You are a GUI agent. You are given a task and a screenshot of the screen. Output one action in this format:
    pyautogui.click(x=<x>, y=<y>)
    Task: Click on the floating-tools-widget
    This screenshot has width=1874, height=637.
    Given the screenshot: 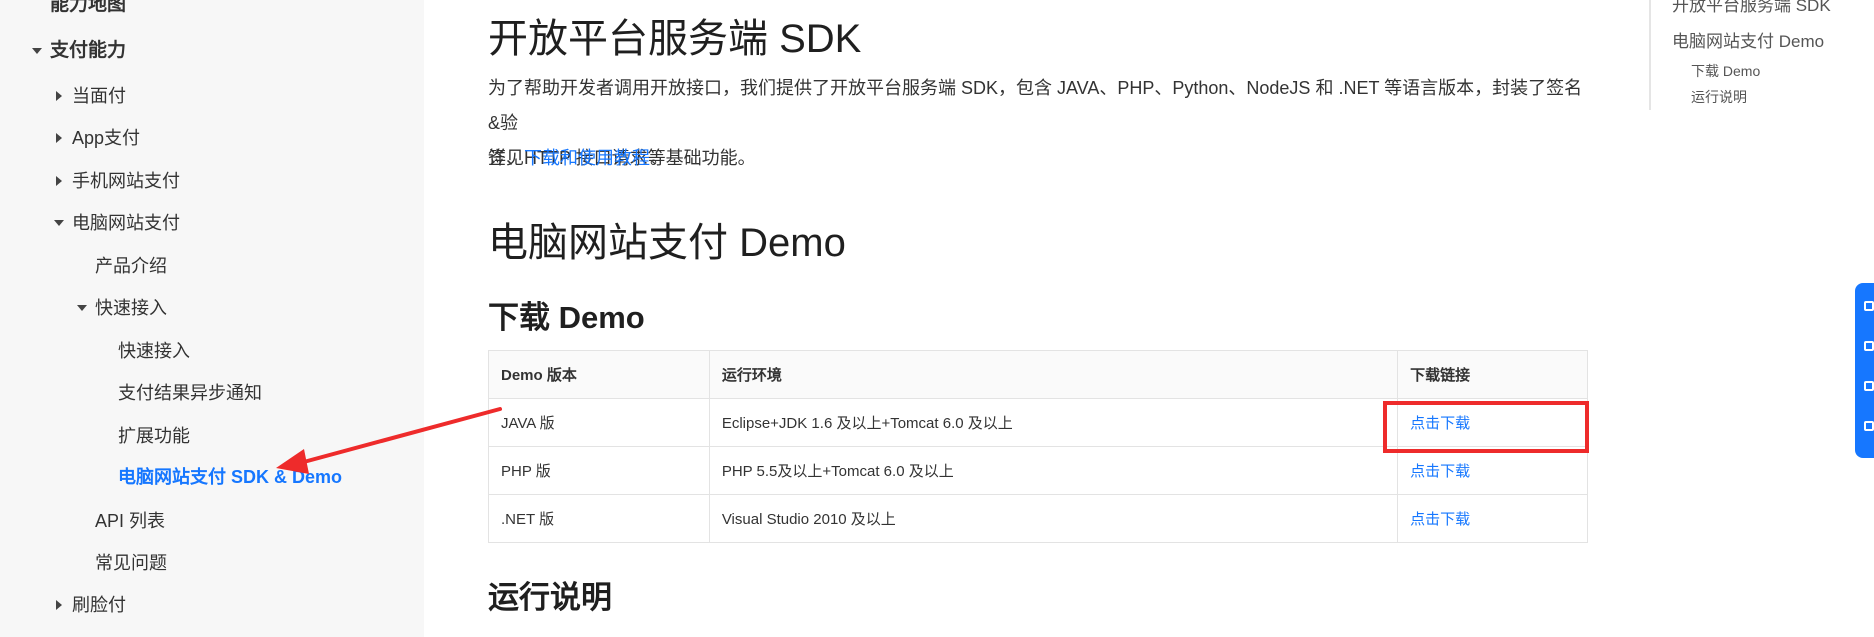 What is the action you would take?
    pyautogui.click(x=1864, y=370)
    